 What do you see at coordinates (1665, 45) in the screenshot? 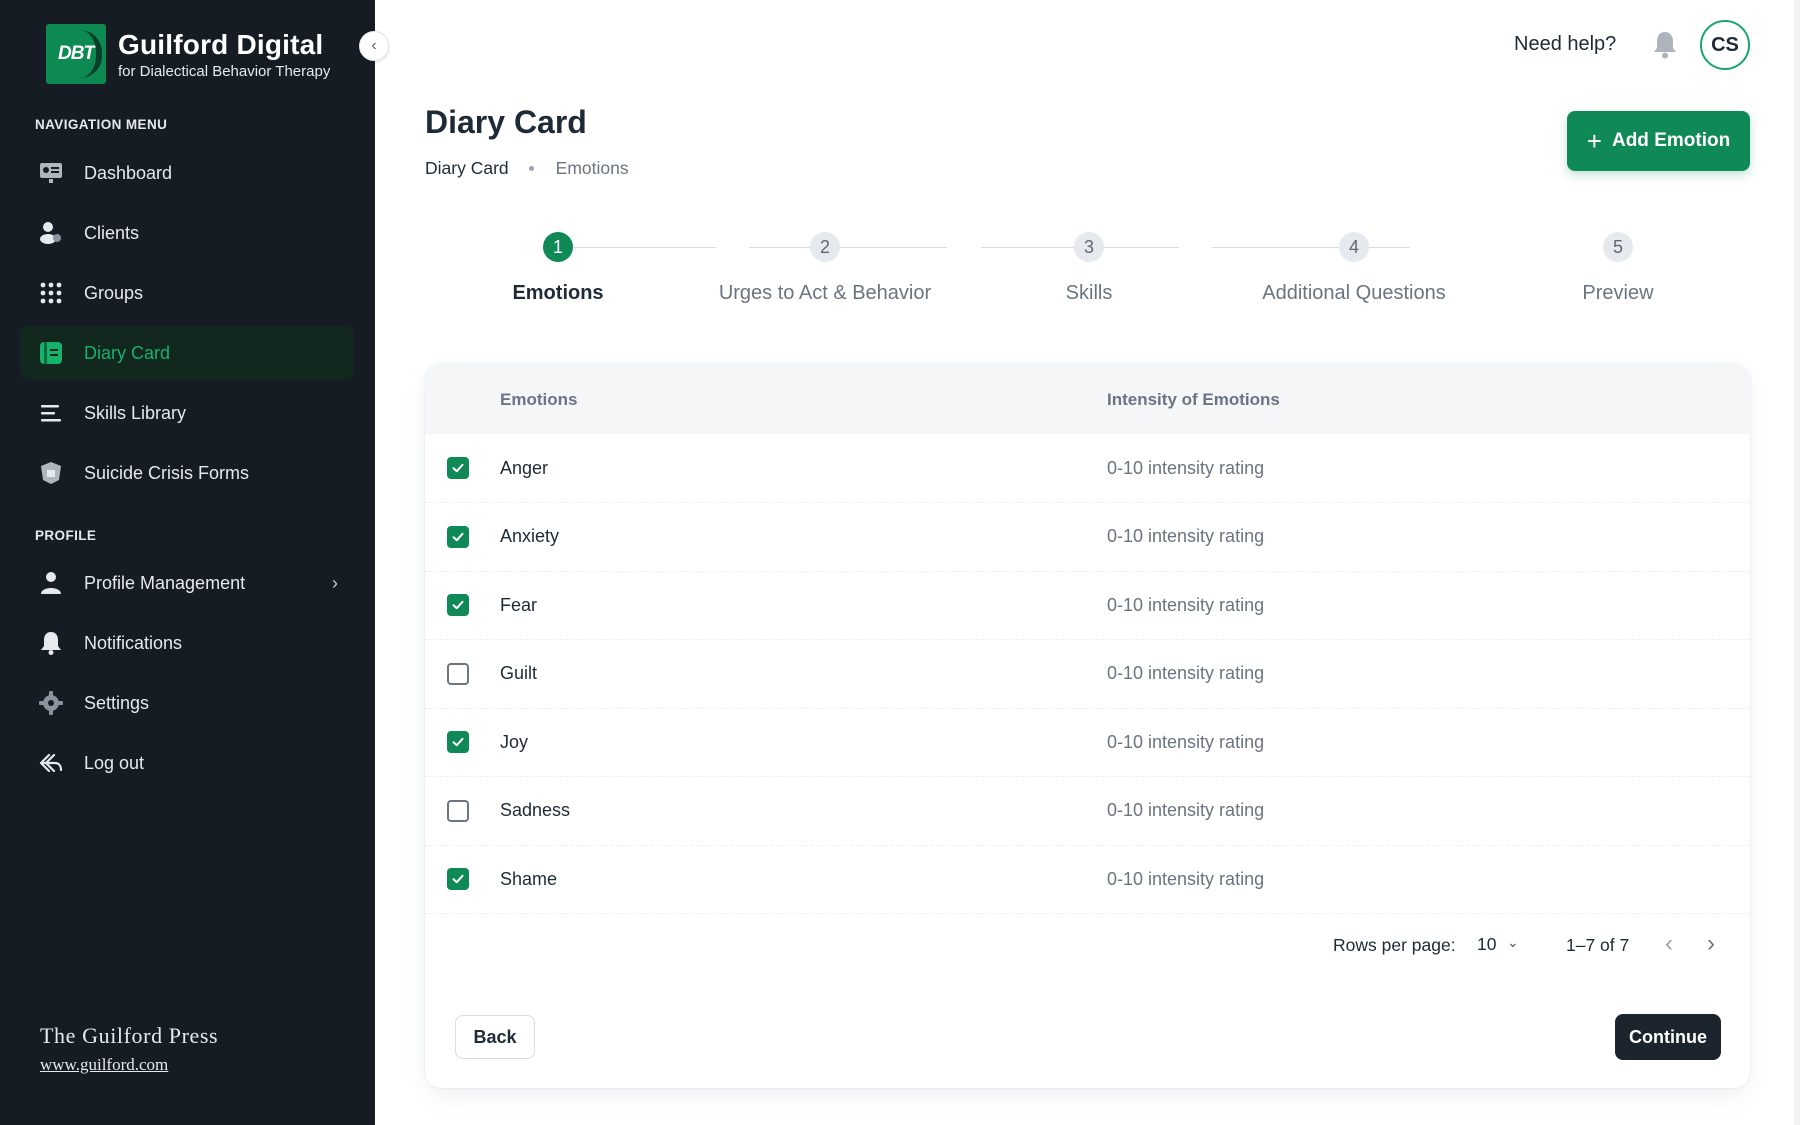
I see `notifications-bell-icon` at bounding box center [1665, 45].